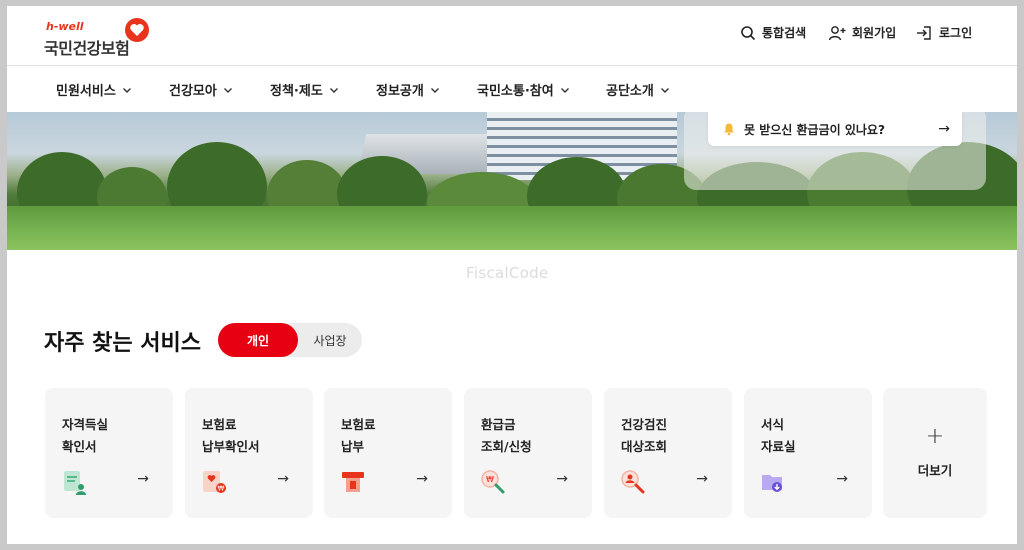  What do you see at coordinates (296, 91) in the screenshot?
I see `nav-item-label: 정책·제도` at bounding box center [296, 91].